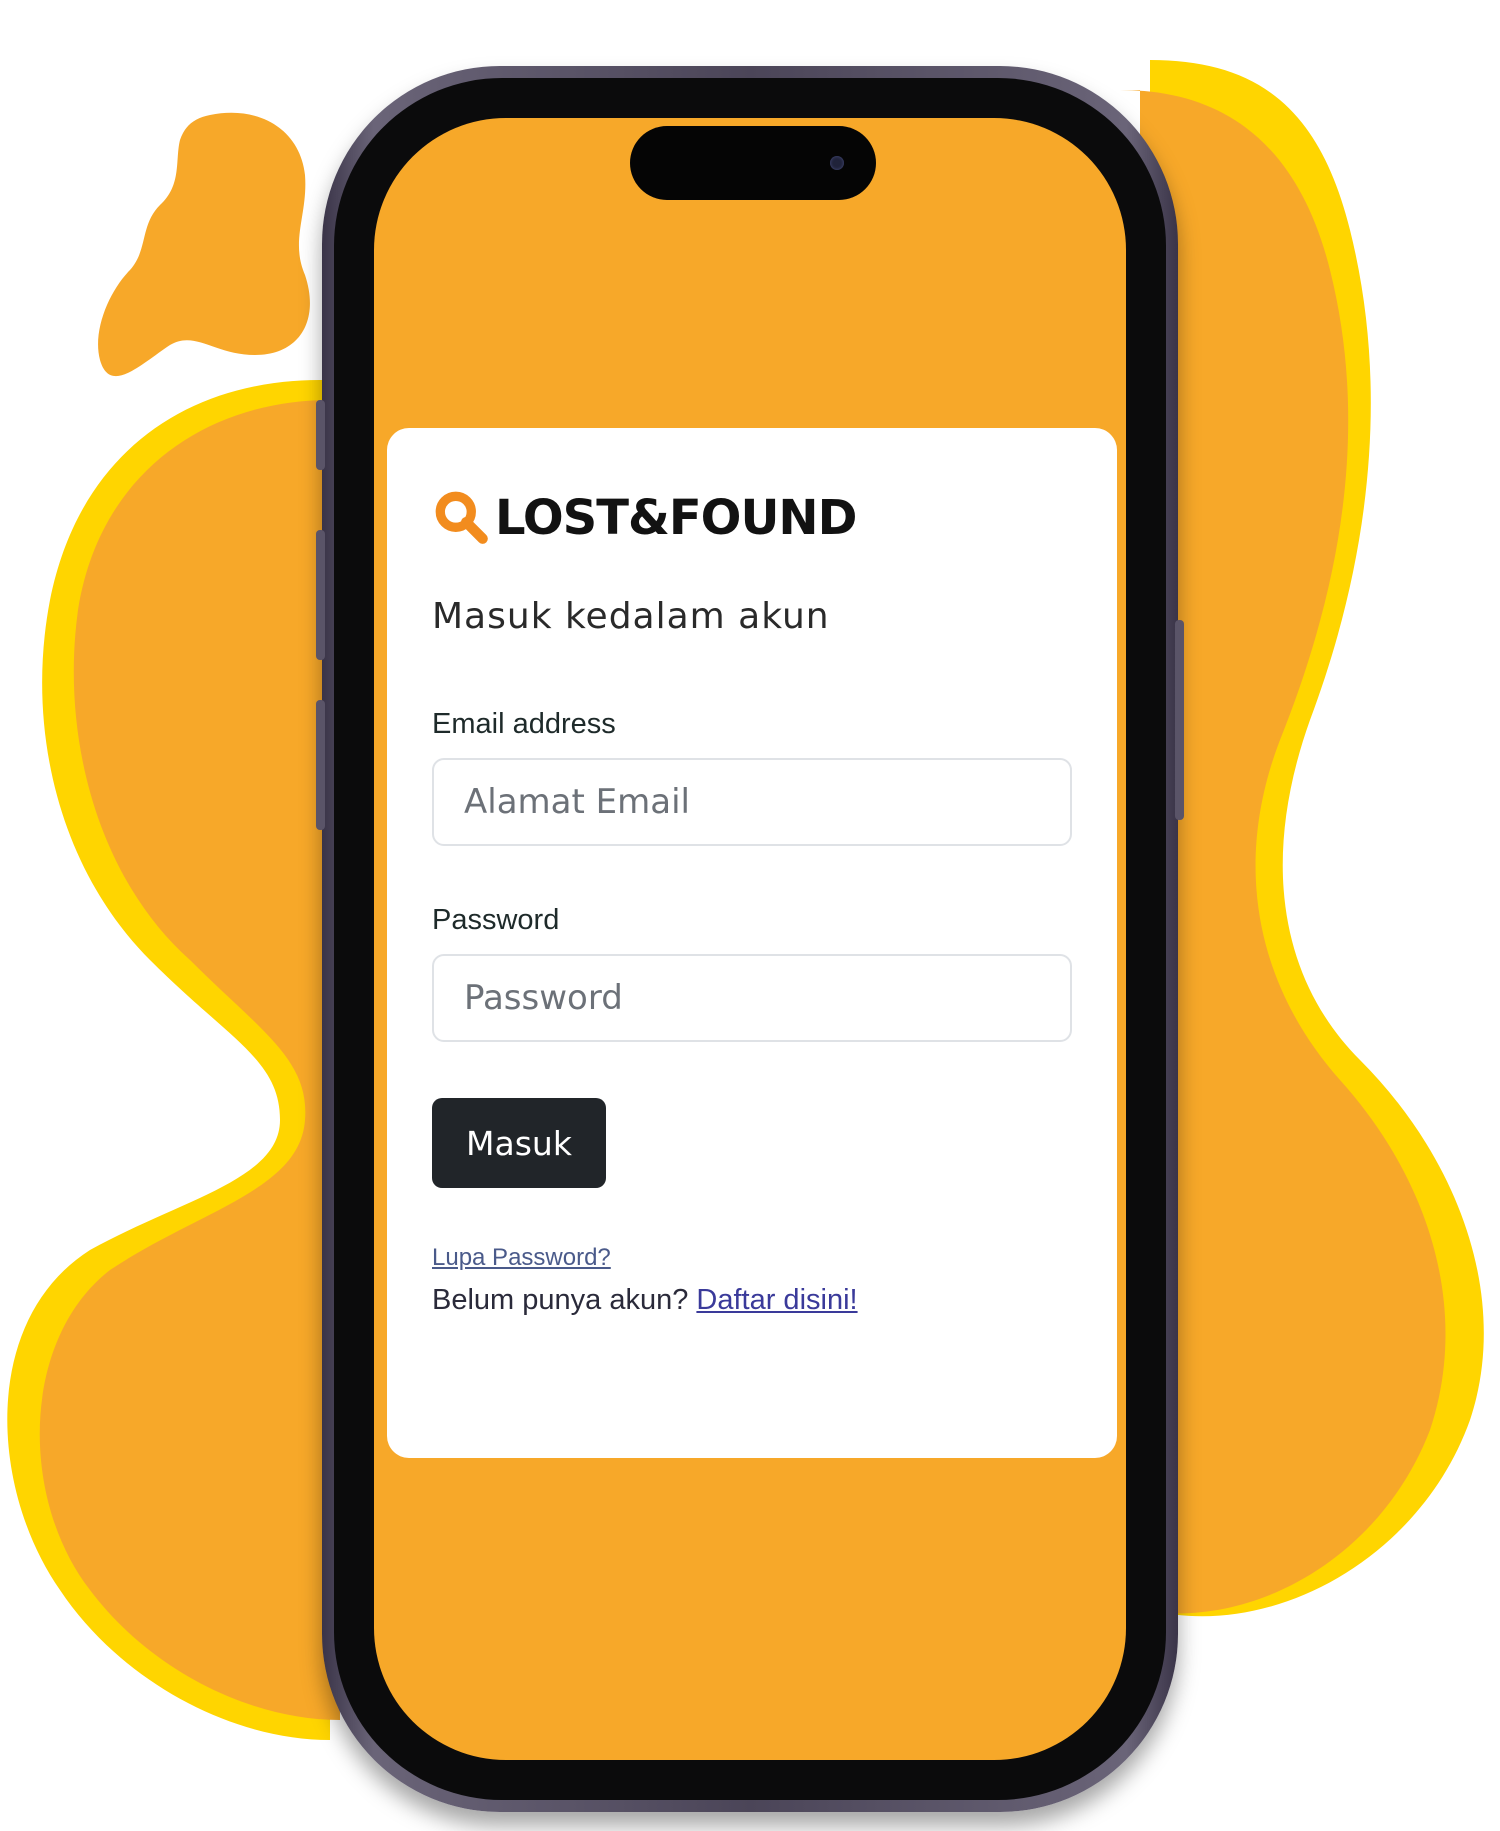  I want to click on brand-logo: LOST&FOUND, so click(644, 518).